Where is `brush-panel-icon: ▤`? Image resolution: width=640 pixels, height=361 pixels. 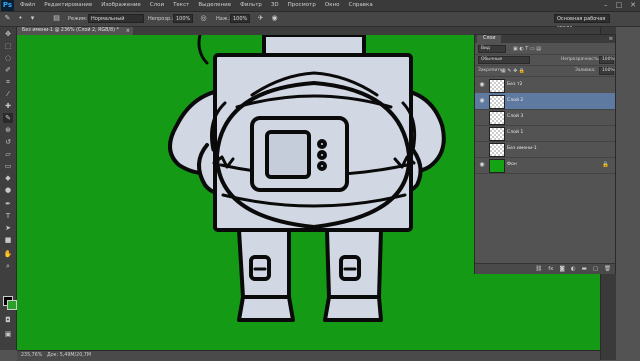
brush-panel-icon: ▤ is located at coordinates (56, 18).